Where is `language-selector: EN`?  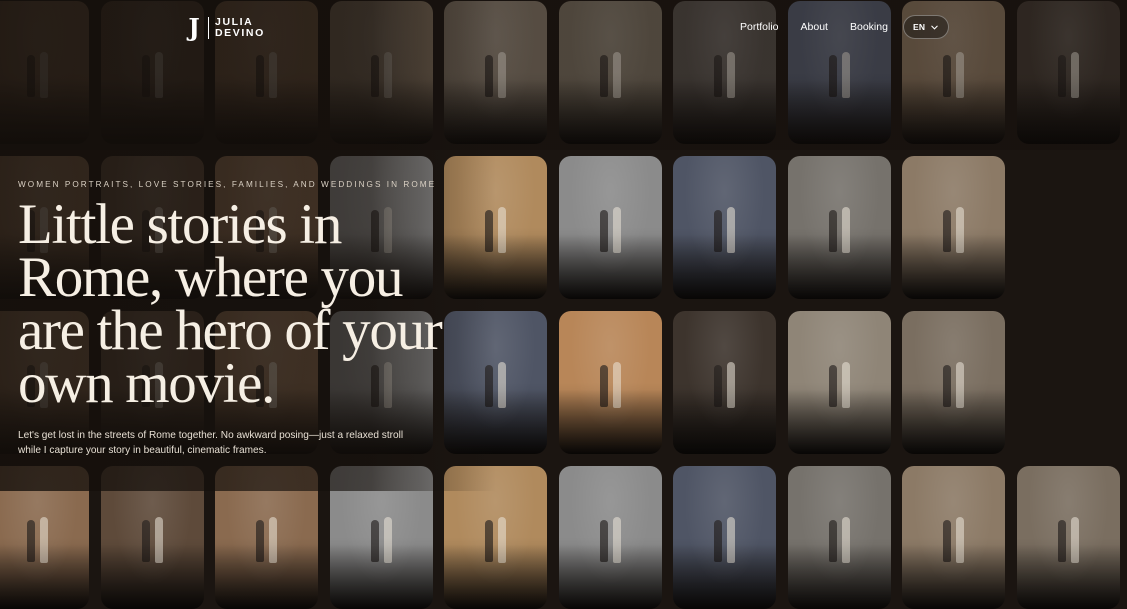
language-selector: EN is located at coordinates (925, 27).